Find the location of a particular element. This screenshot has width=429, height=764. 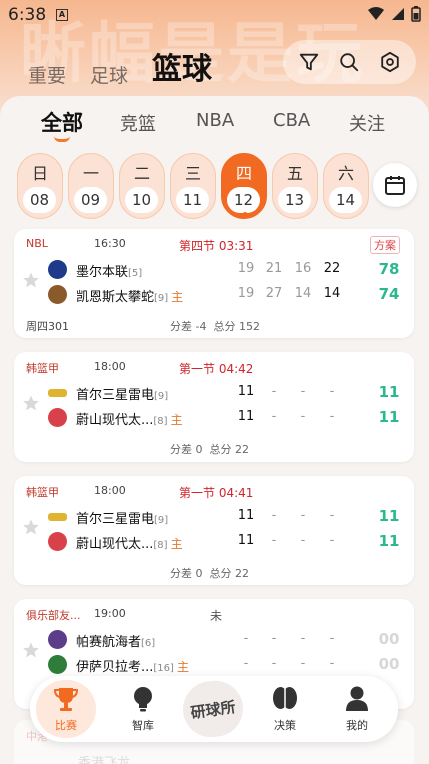

date-weekday: 三 is located at coordinates (192, 173).